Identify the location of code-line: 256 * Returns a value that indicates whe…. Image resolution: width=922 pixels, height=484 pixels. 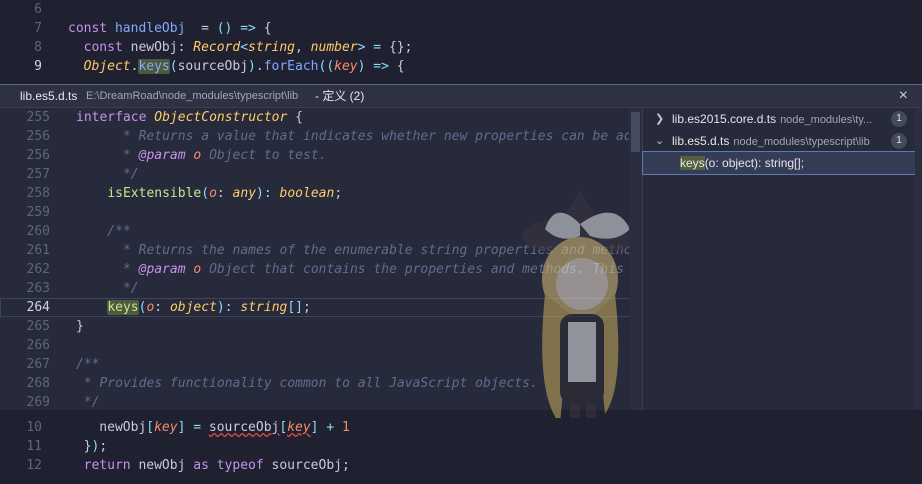
(321, 136).